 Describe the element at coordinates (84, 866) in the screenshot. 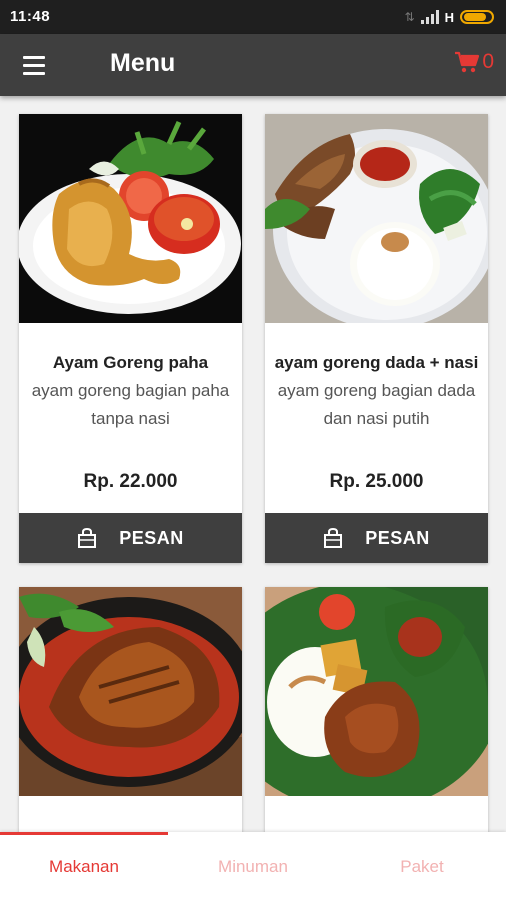

I see `tab-makanan: Makanan` at that location.